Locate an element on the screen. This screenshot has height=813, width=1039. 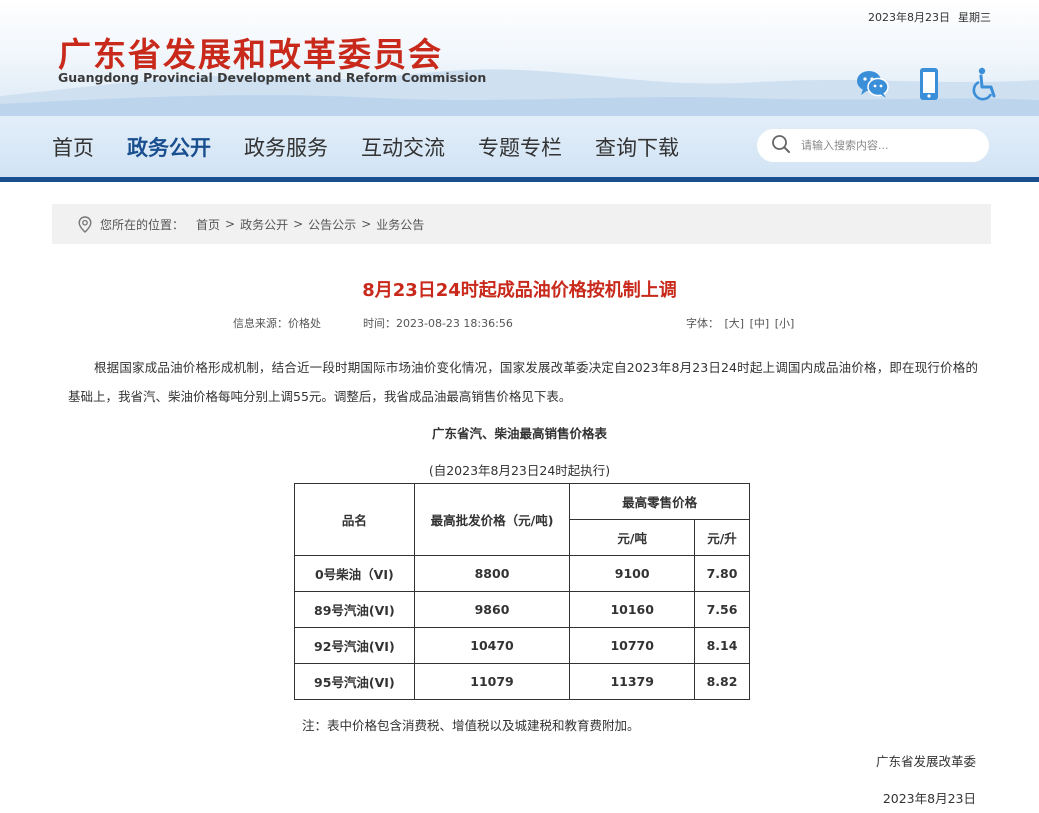
main-nav: 首页 政务公开 政务服务 互动交流 专题专栏 查询下载 is located at coordinates (519, 147).